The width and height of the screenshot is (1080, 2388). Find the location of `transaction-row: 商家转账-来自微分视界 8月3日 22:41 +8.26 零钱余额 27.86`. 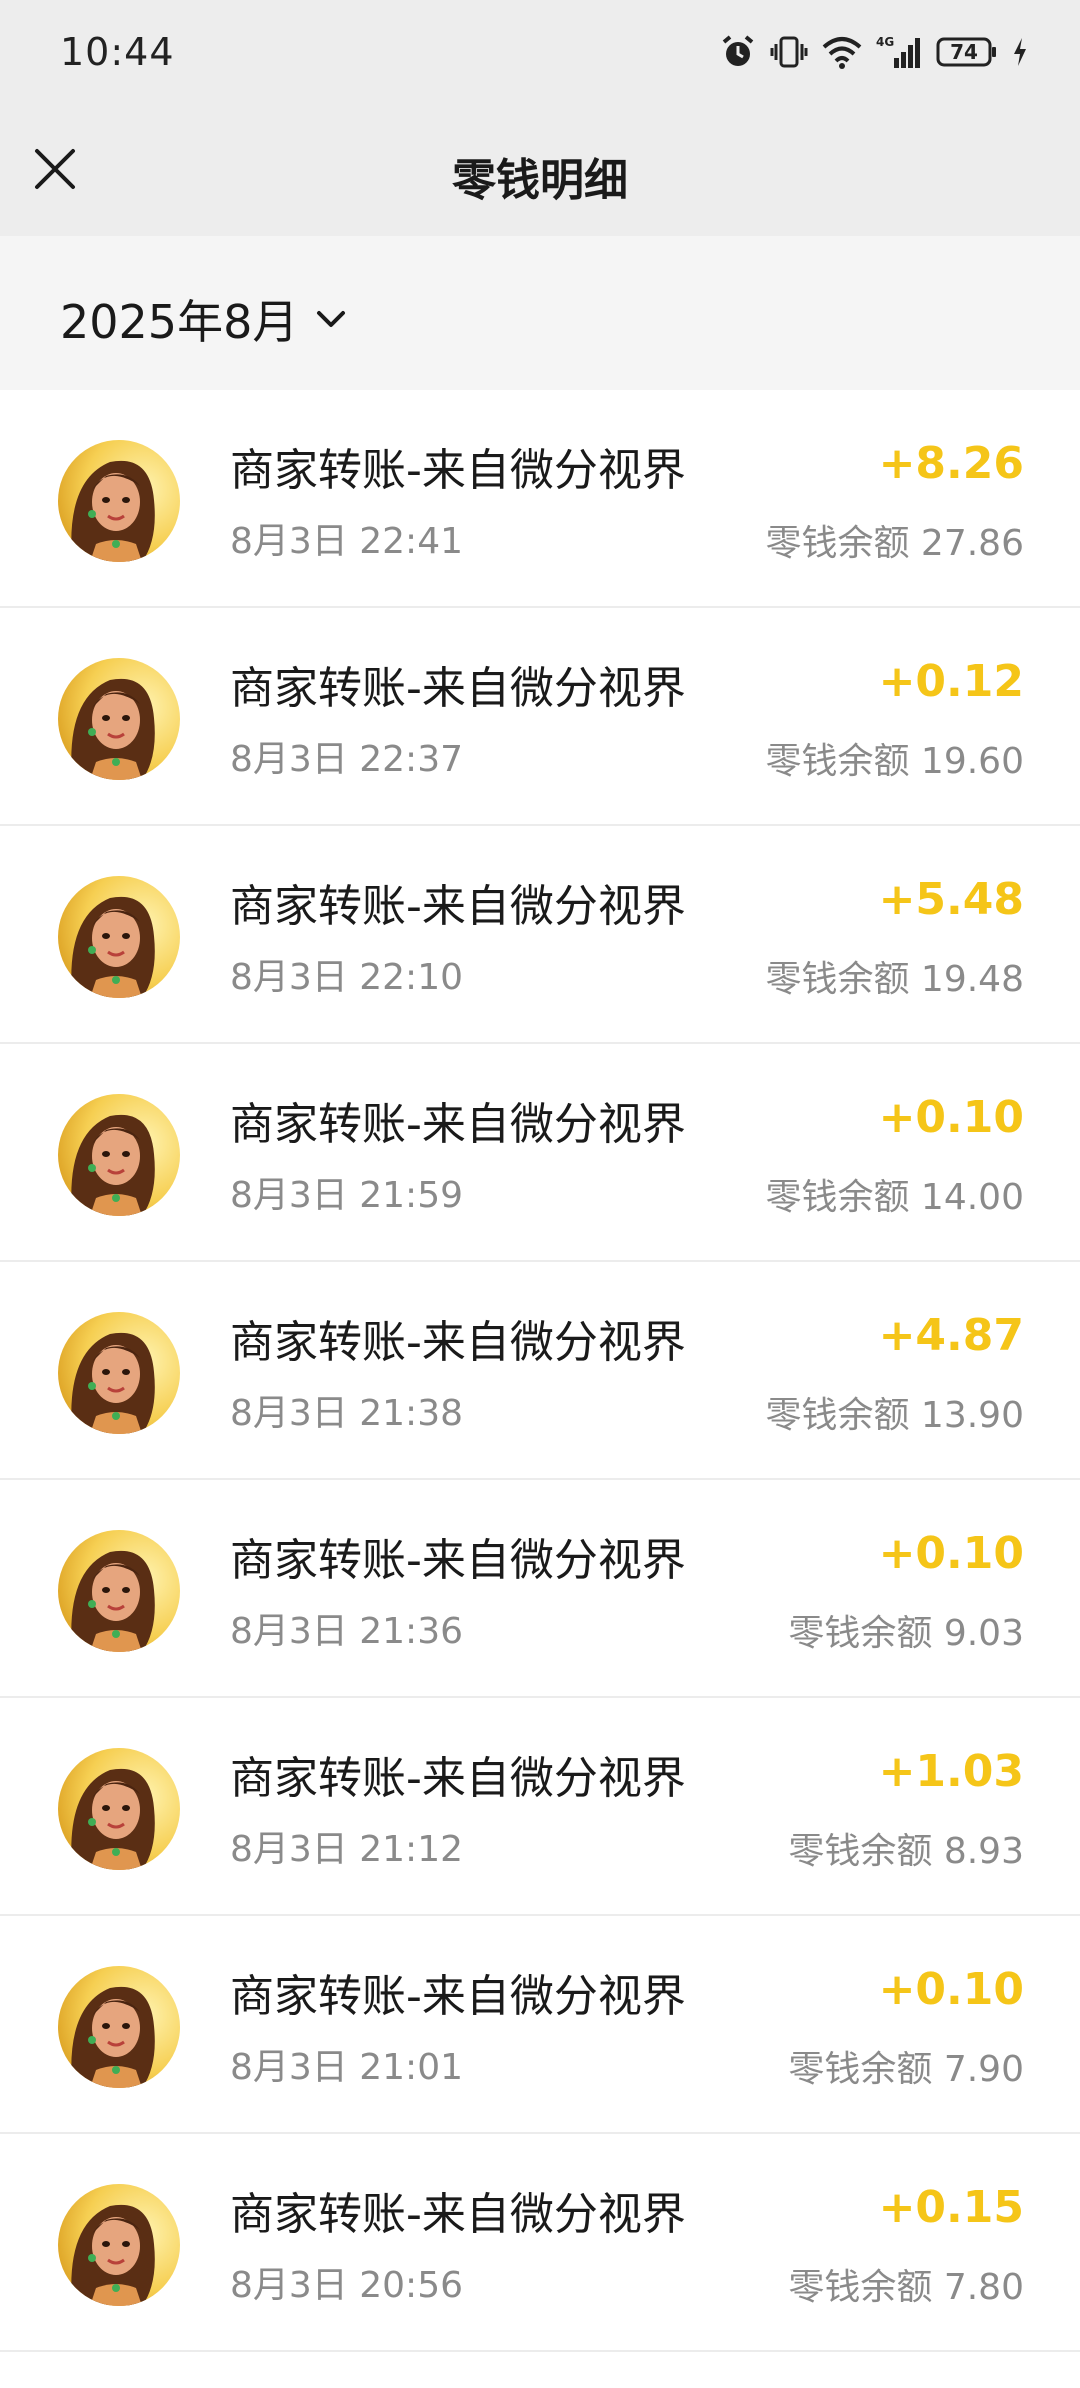

transaction-row: 商家转账-来自微分视界 8月3日 22:41 +8.26 零钱余额 27.86 is located at coordinates (540, 499).